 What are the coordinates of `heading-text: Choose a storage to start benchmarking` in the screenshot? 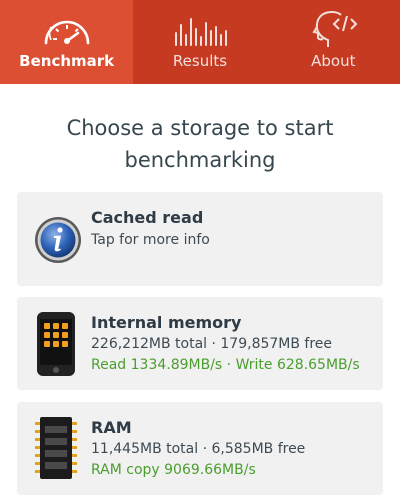 It's located at (200, 144).